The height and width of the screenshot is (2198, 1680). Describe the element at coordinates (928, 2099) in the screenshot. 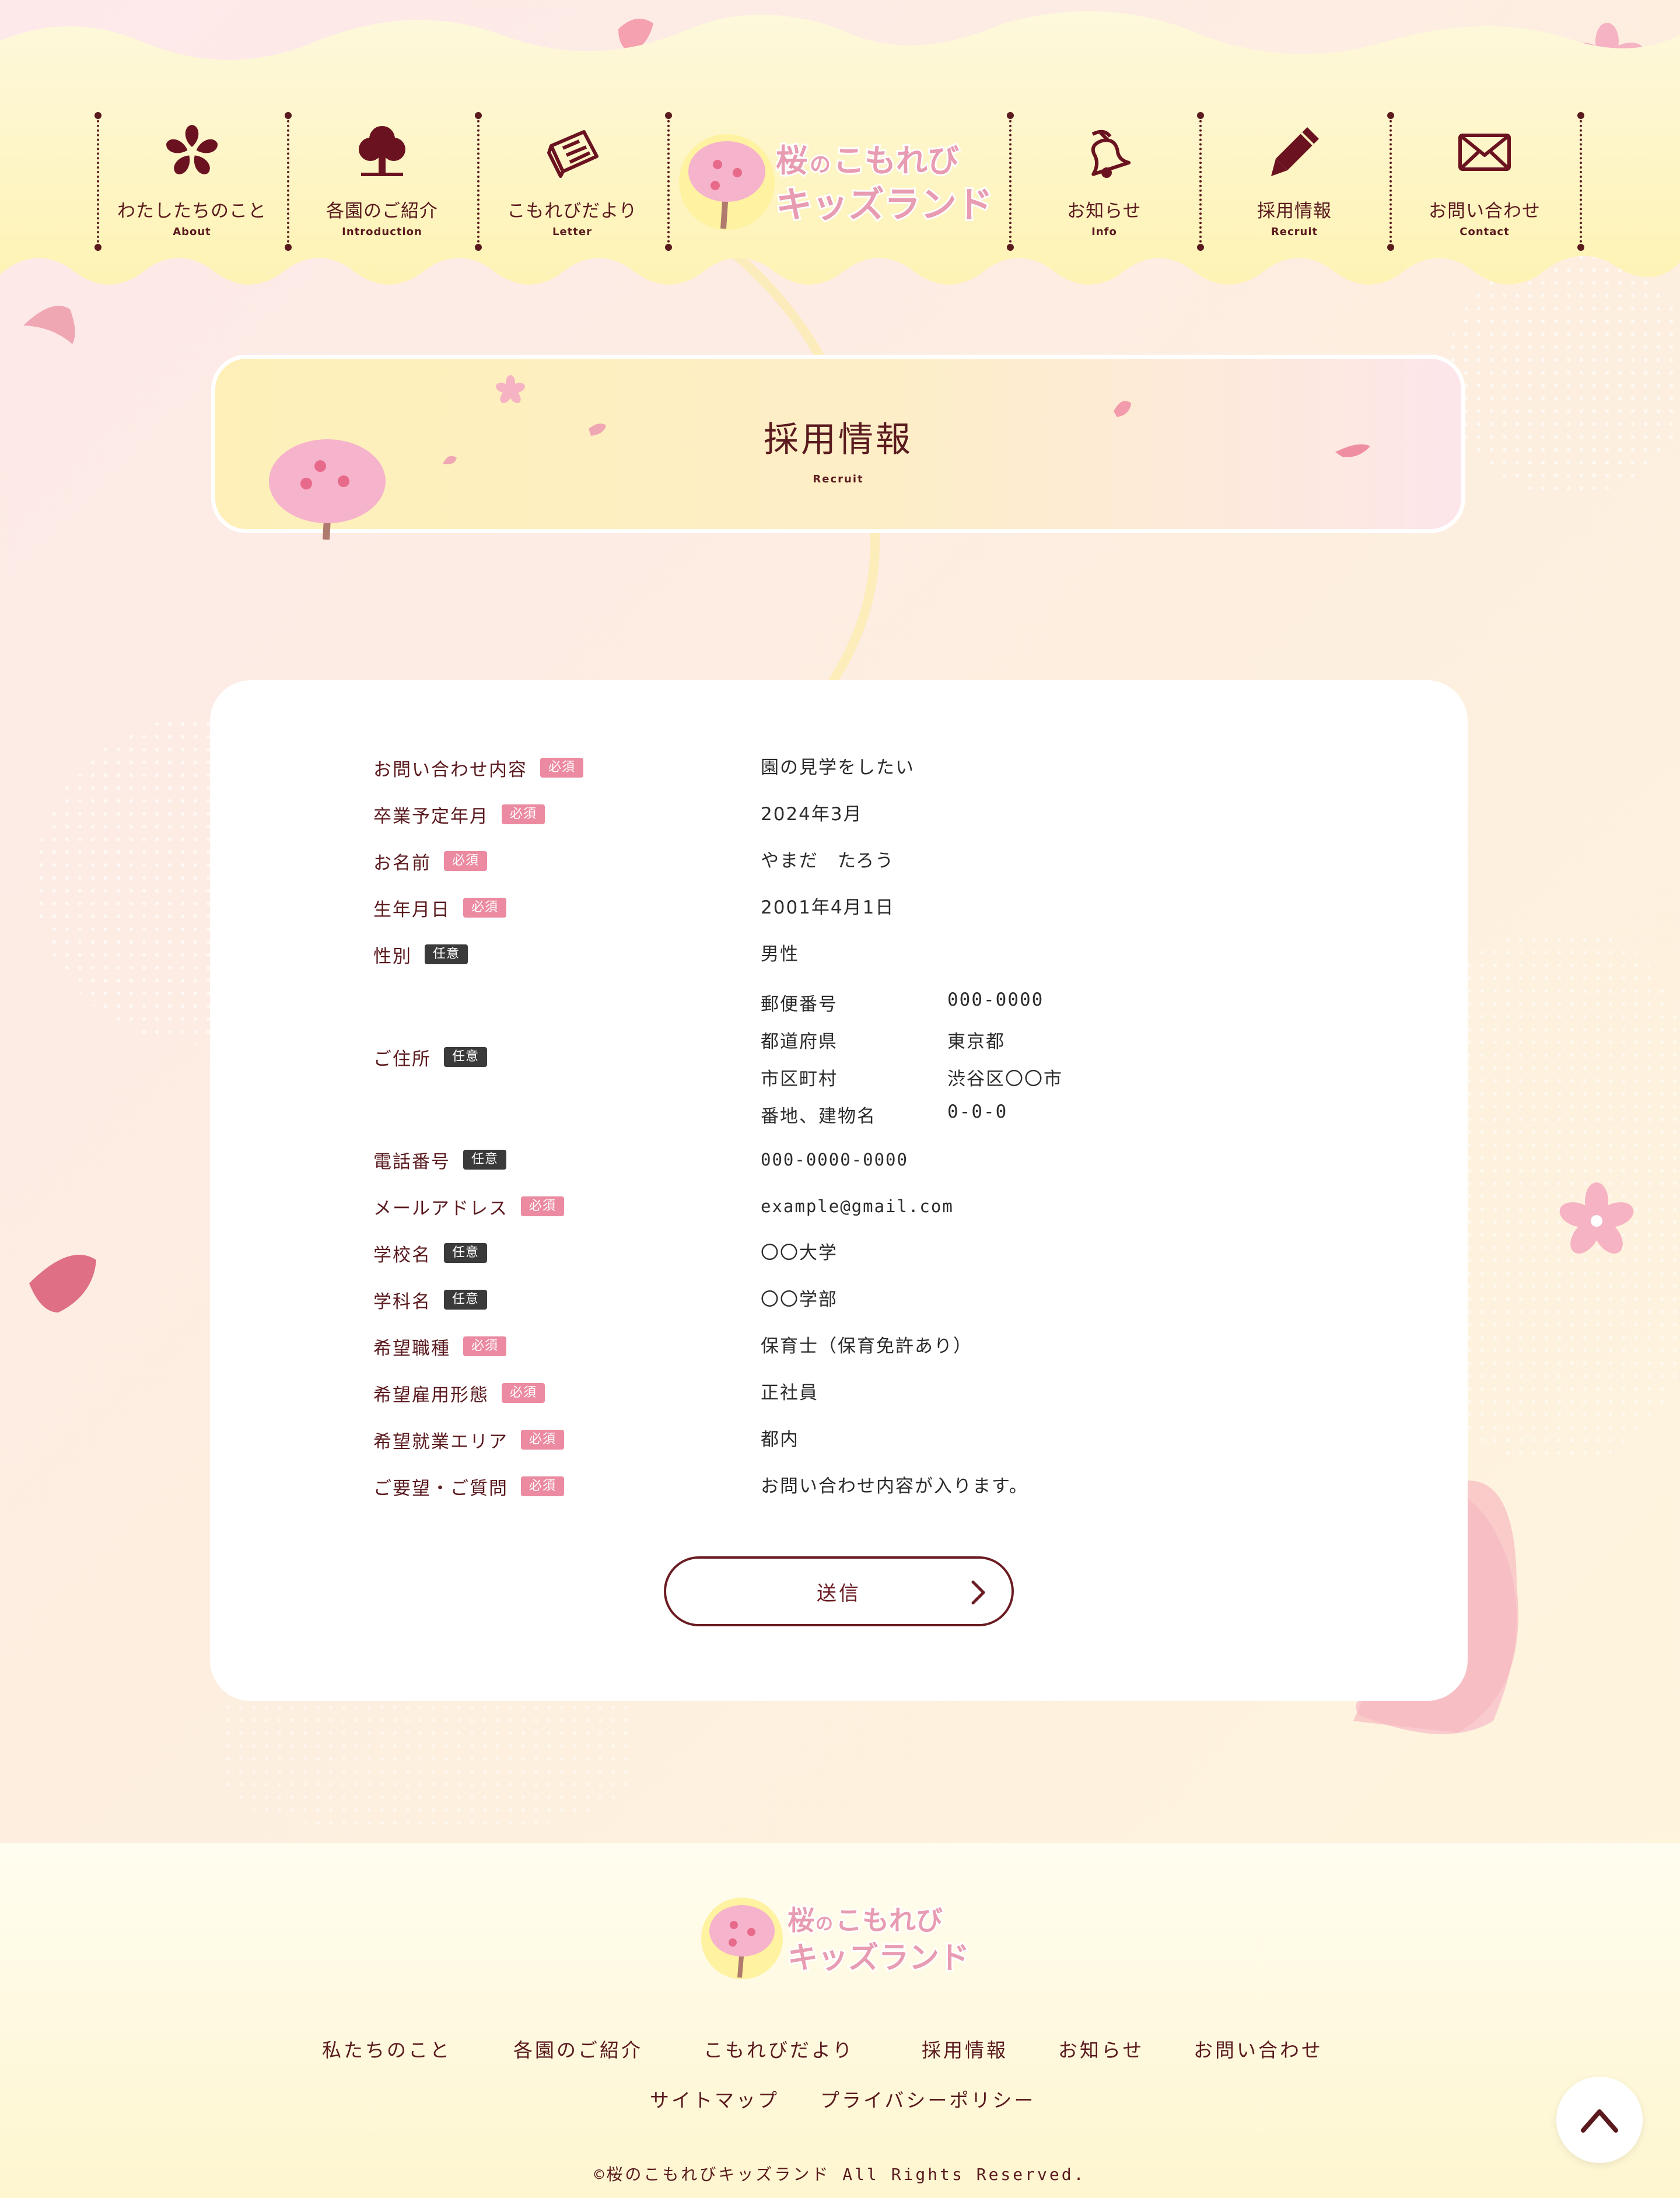

I see `footer-link-privacy: プライバシーポリシー` at that location.